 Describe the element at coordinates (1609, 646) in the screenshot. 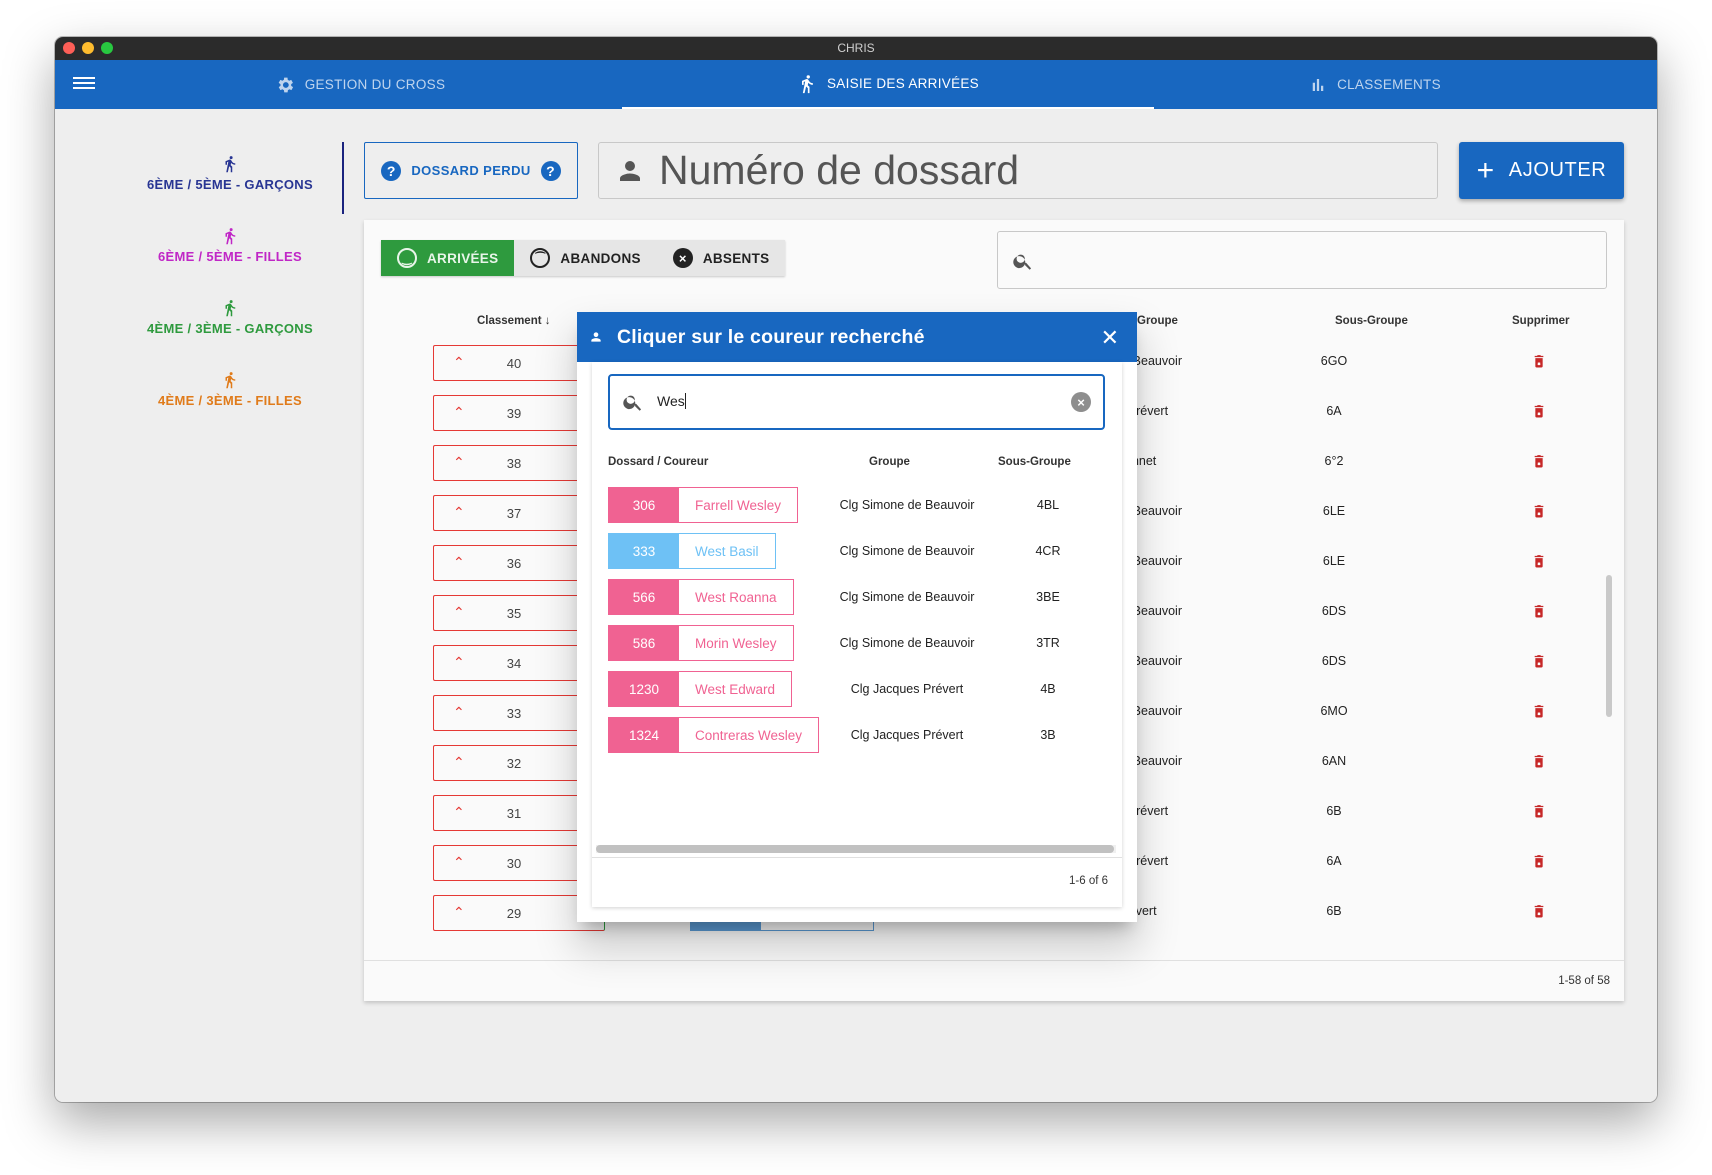

I see `vertical-scrollbar` at that location.